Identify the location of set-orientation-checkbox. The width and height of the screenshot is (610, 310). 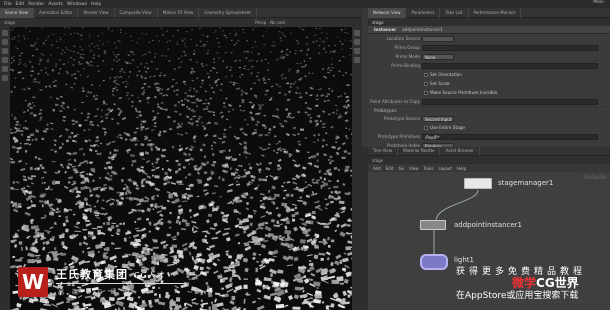
(426, 74).